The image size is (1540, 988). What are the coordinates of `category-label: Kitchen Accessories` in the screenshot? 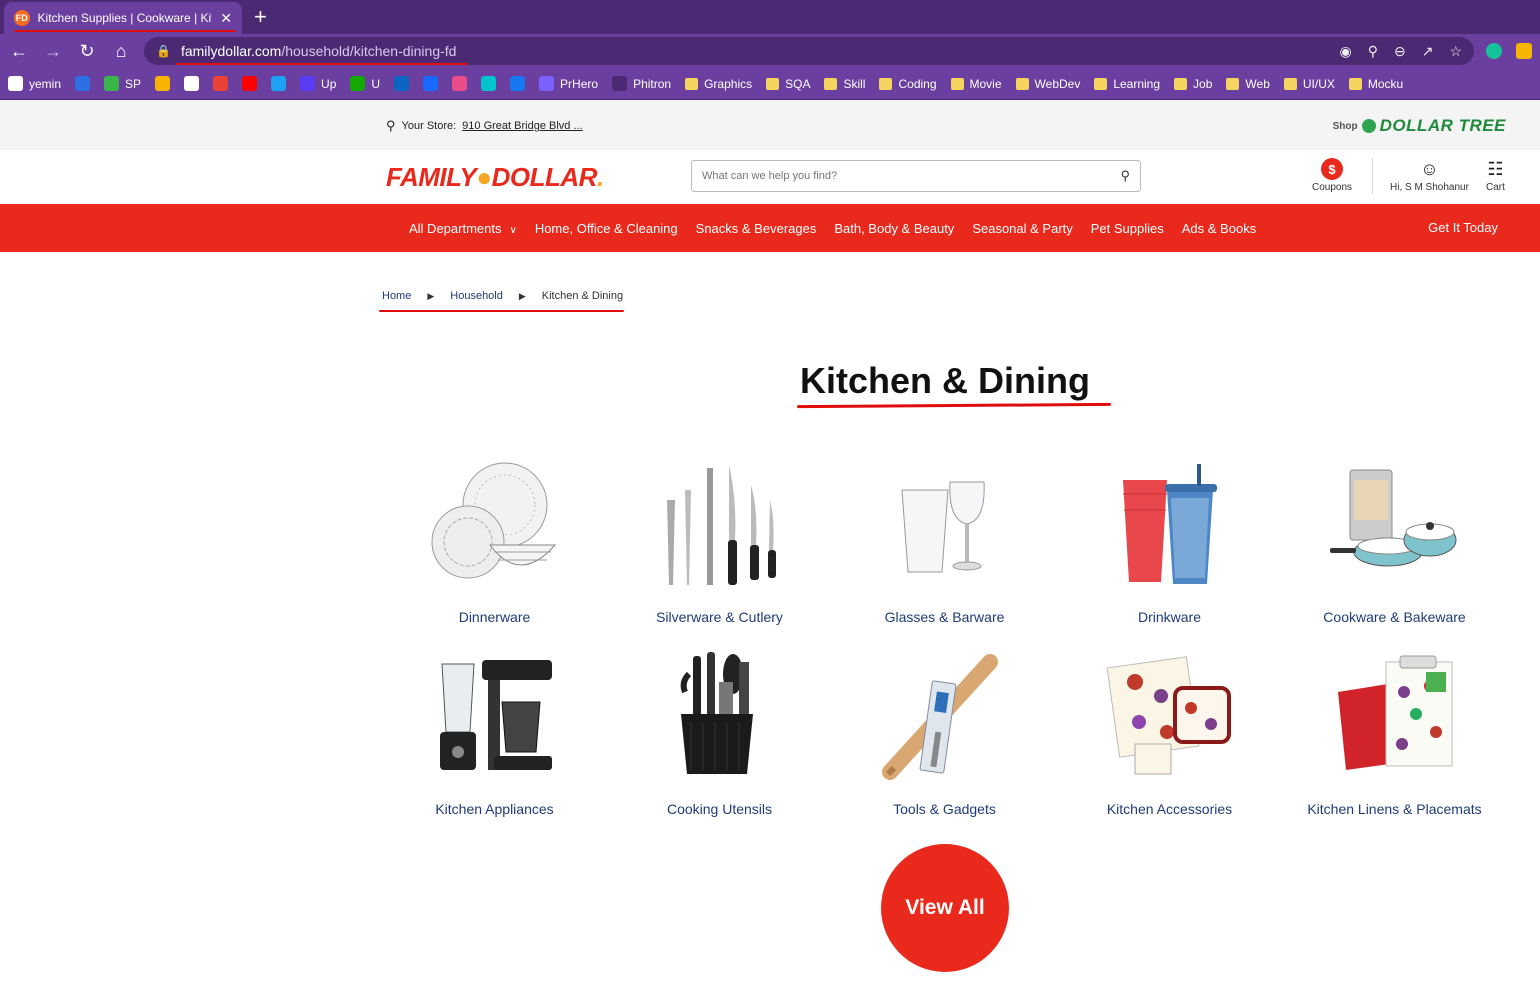 It's located at (1169, 809).